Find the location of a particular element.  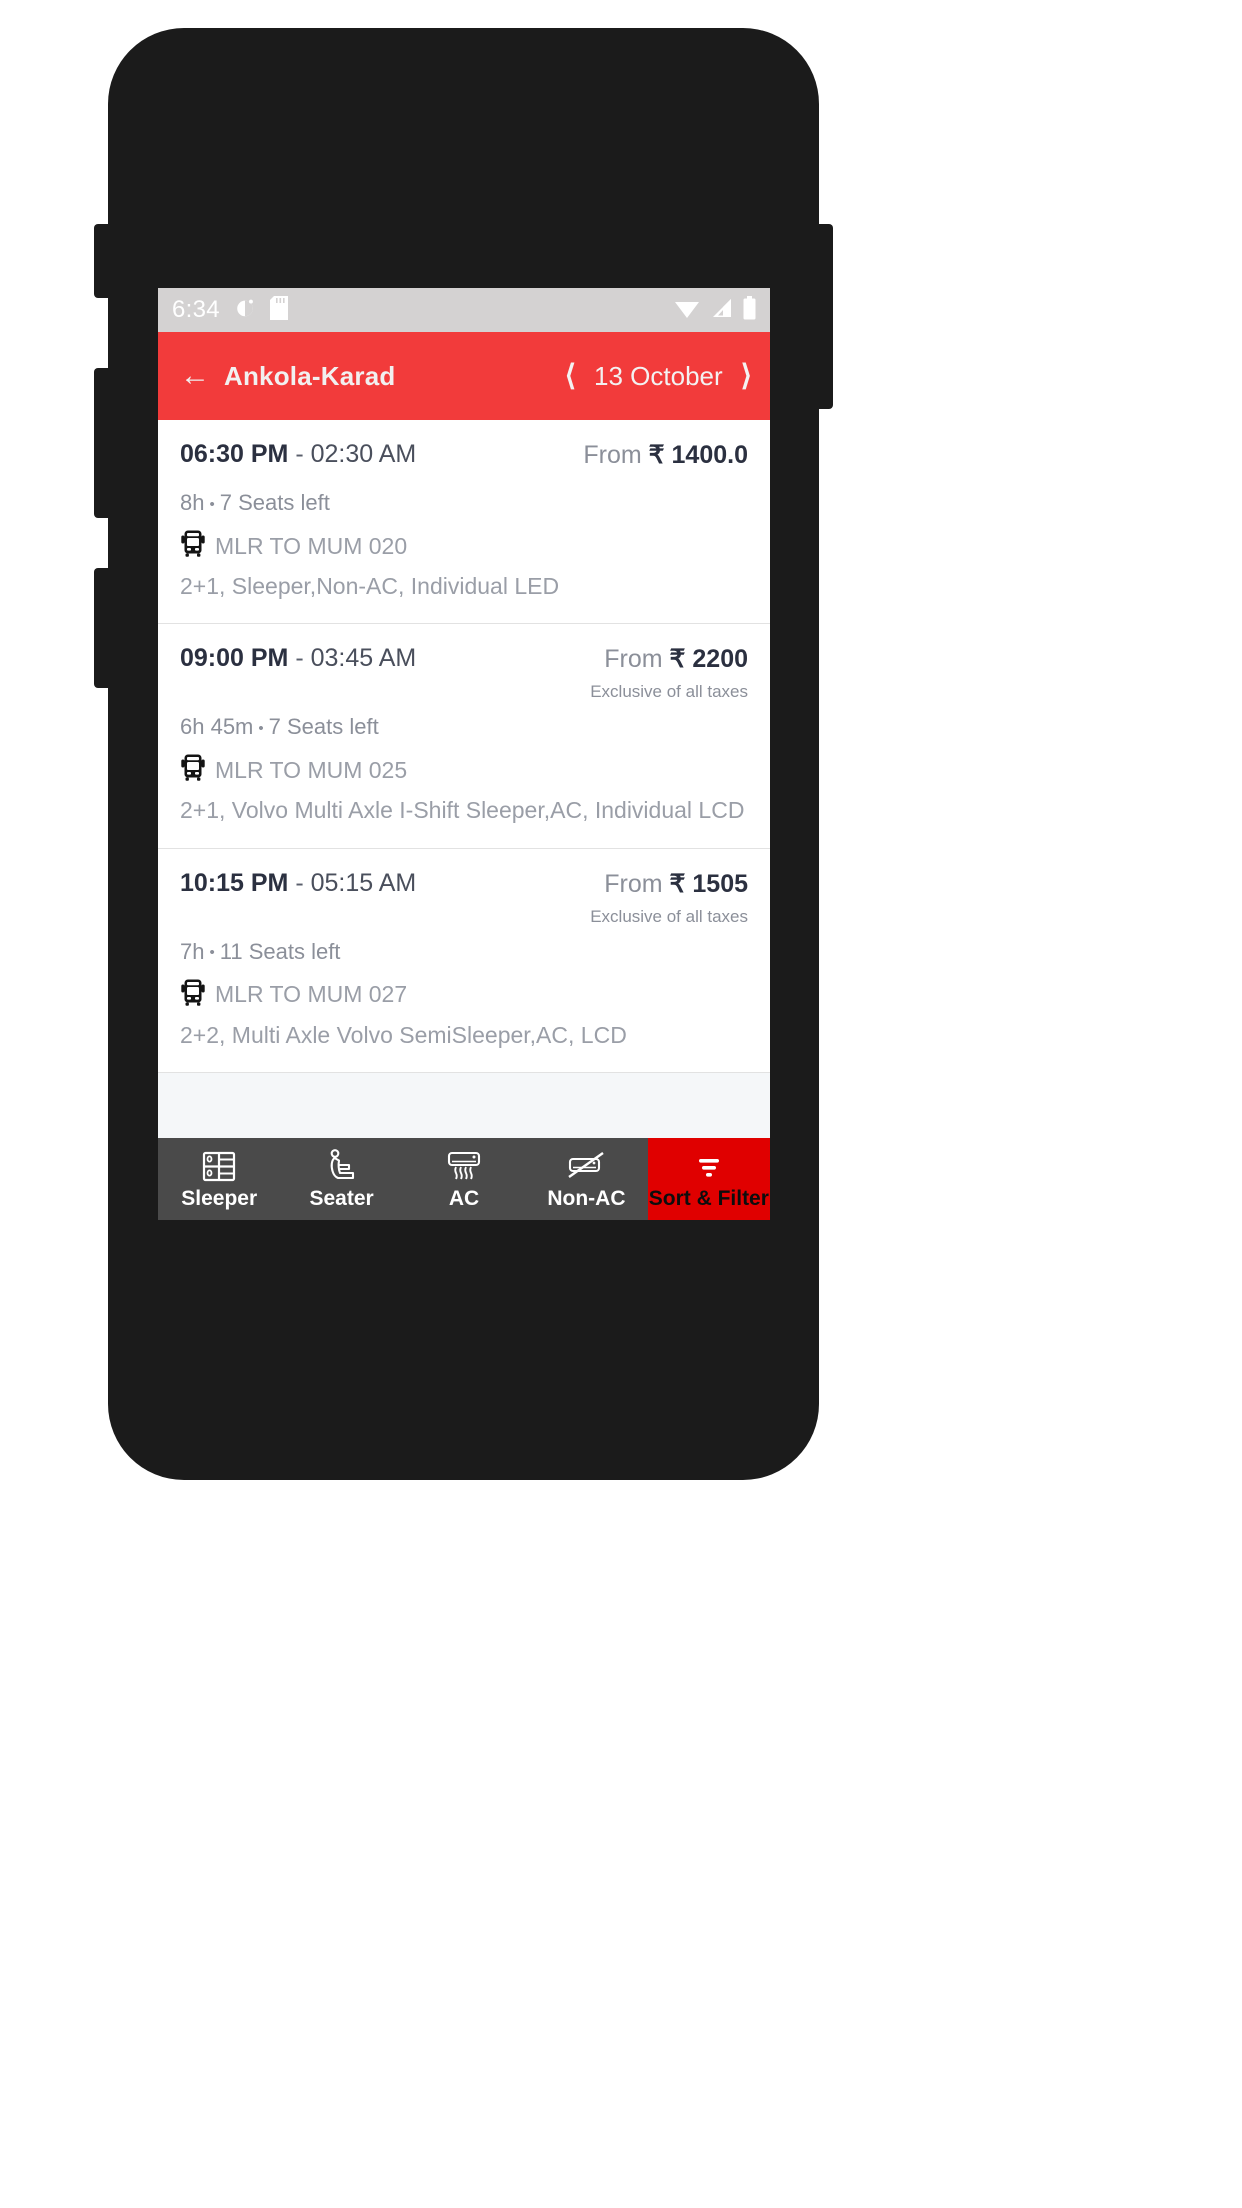

sd-card-icon is located at coordinates (278, 310).